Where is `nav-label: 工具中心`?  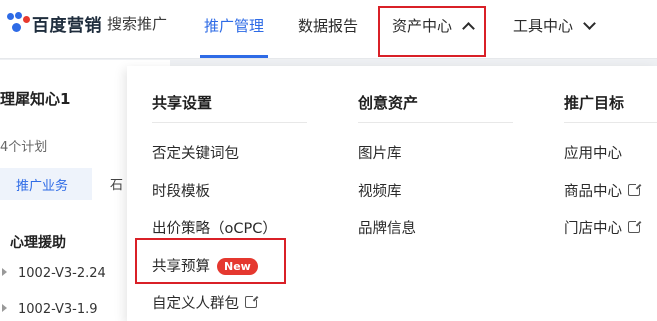
nav-label: 工具中心 is located at coordinates (543, 26).